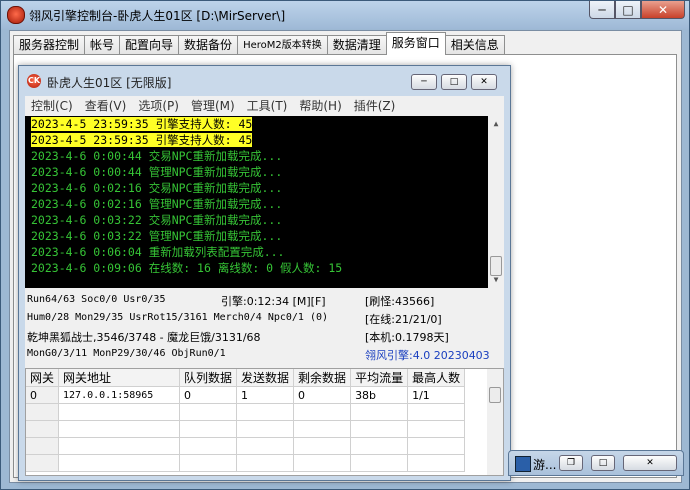  I want to click on table-scrollbar, so click(495, 422).